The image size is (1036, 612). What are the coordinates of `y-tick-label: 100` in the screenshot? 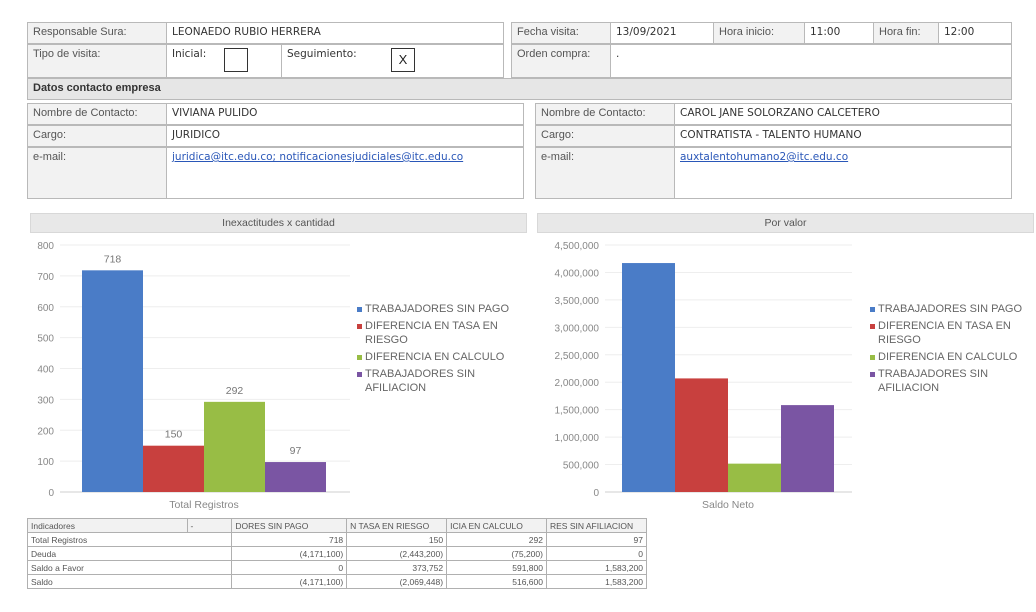 It's located at (45, 462).